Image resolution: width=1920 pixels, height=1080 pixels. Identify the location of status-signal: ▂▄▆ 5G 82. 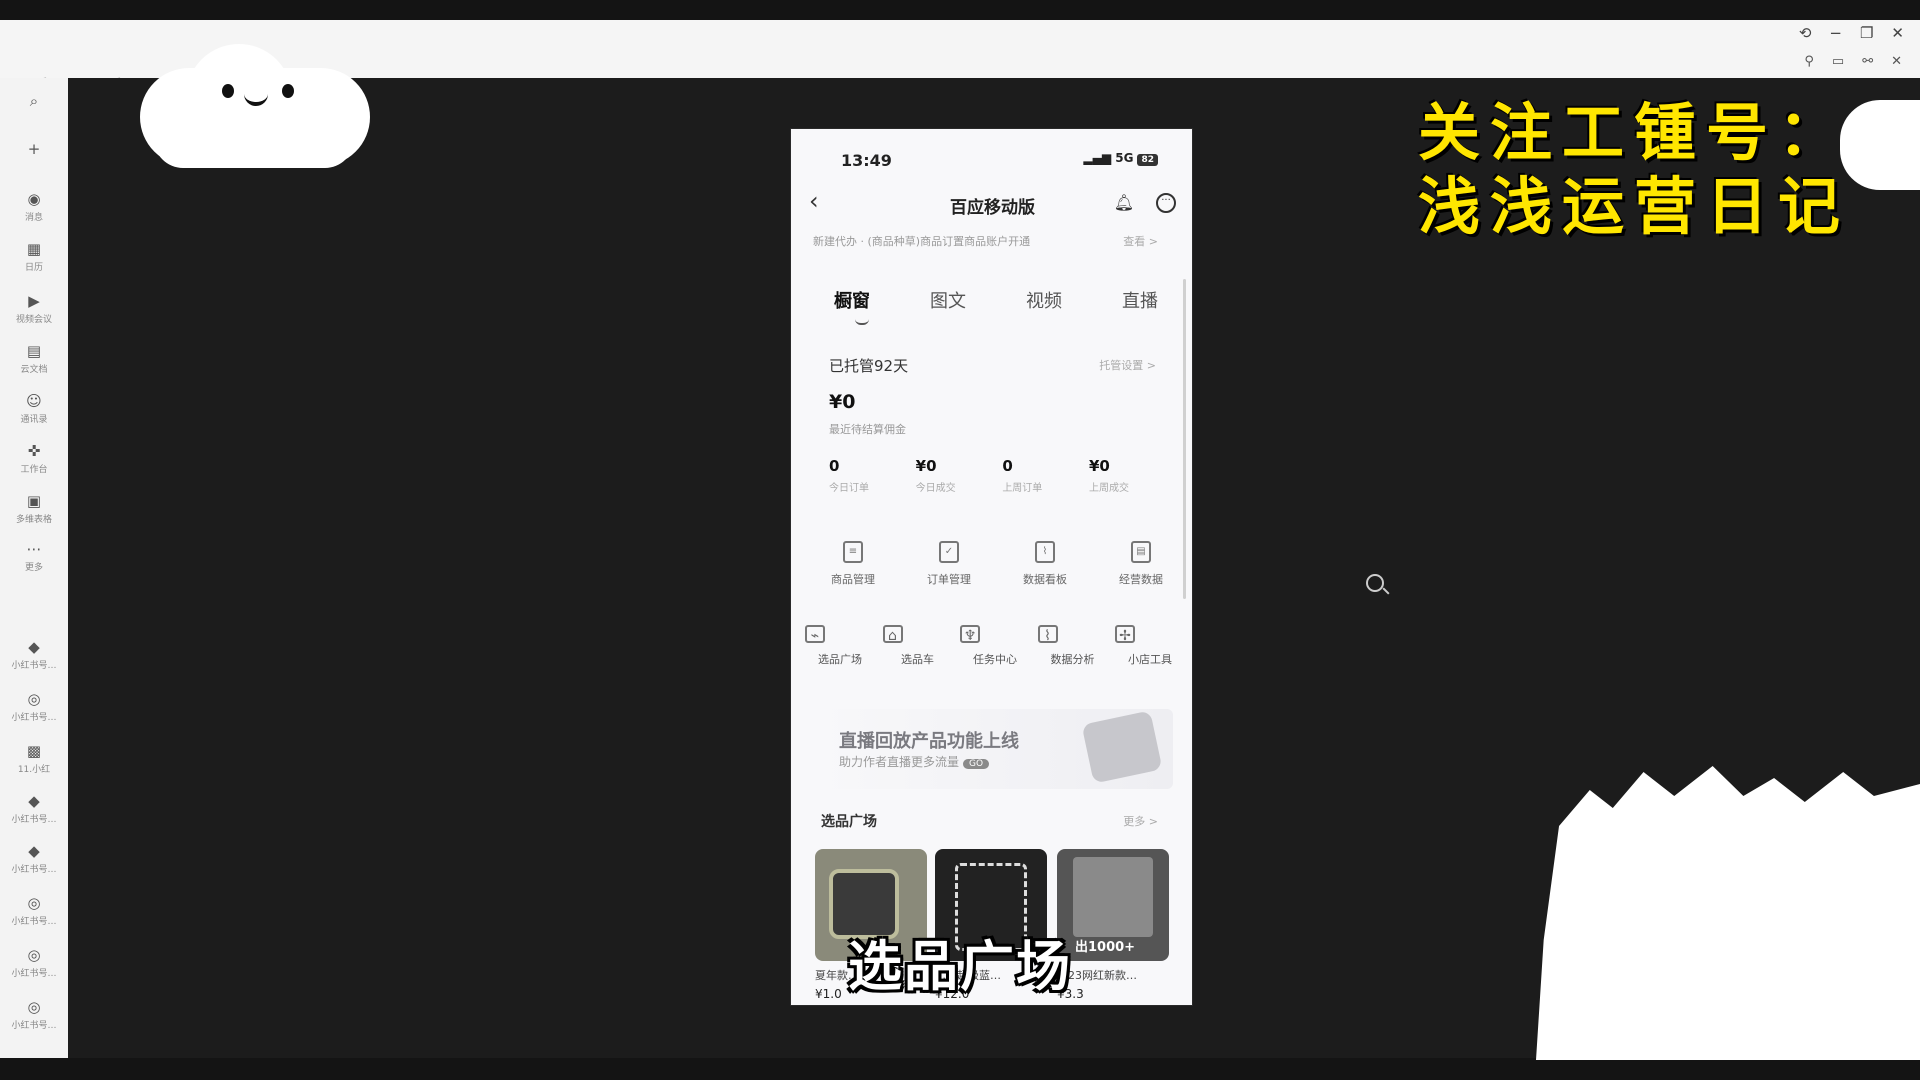
(1120, 158).